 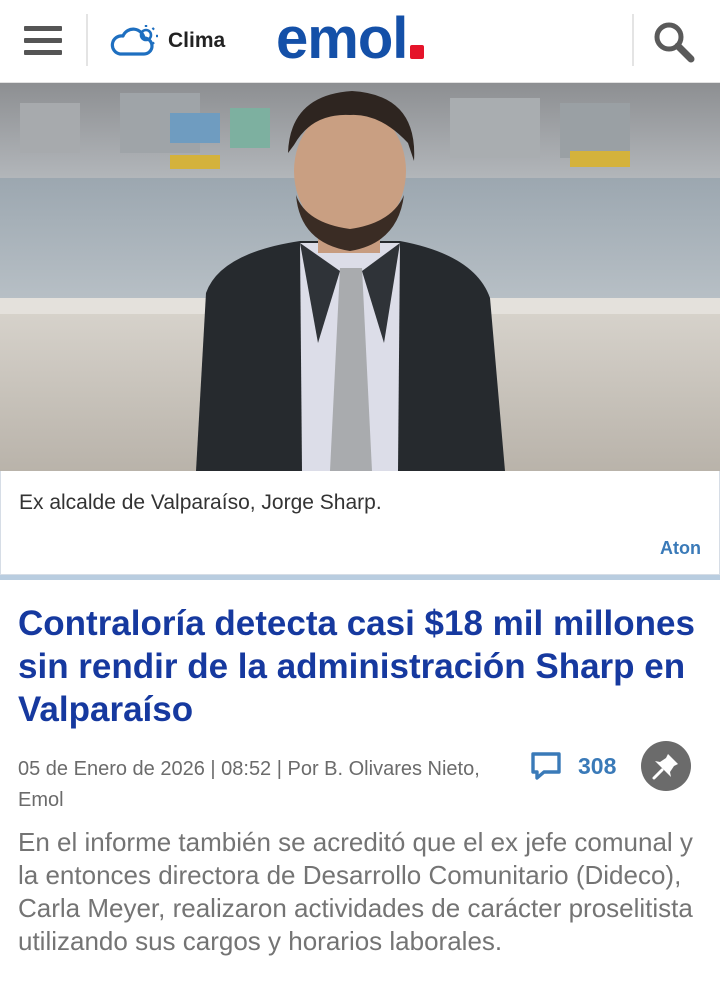 I want to click on weather-link: Clima, so click(x=167, y=41).